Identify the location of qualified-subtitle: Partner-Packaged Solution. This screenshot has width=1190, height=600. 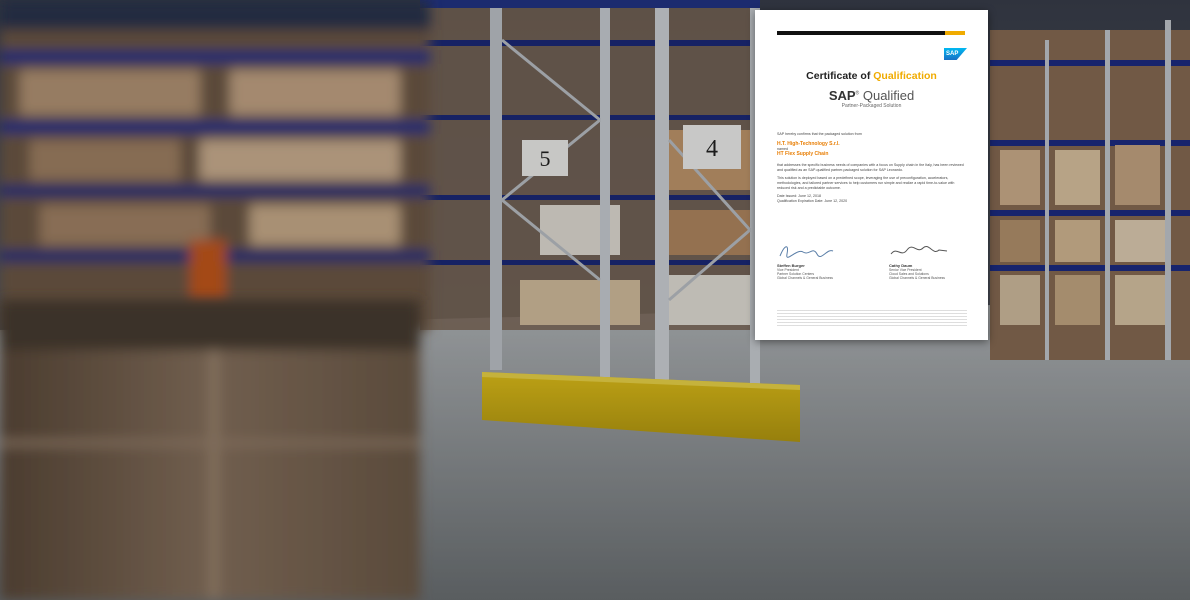
(871, 106).